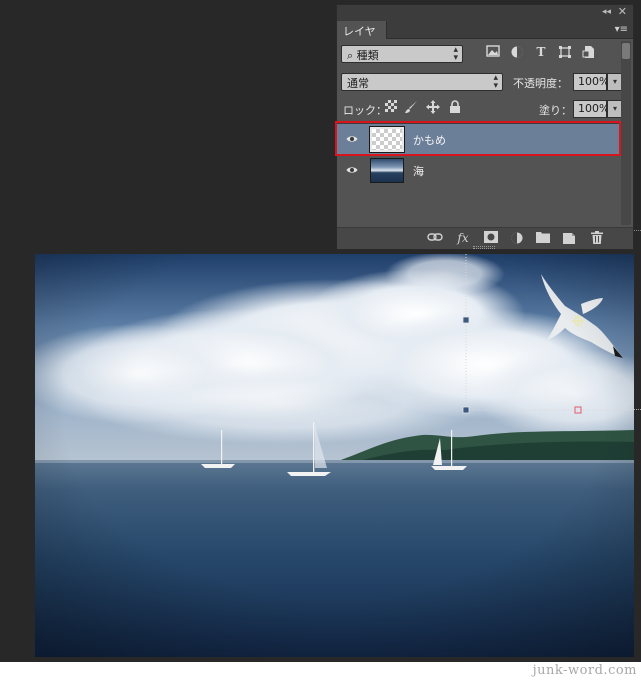 This screenshot has width=641, height=682. I want to click on panel-resize-grip, so click(484, 247).